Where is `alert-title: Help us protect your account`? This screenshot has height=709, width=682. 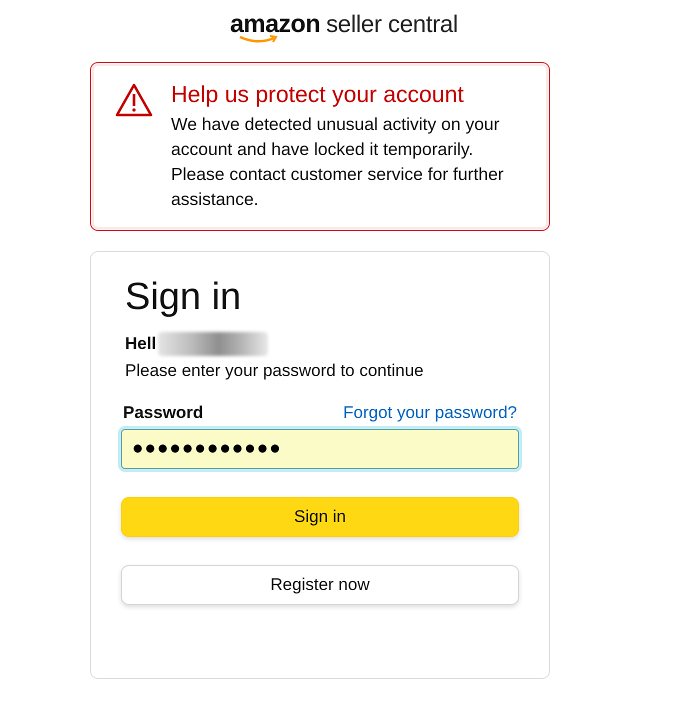
alert-title: Help us protect your account is located at coordinates (318, 94).